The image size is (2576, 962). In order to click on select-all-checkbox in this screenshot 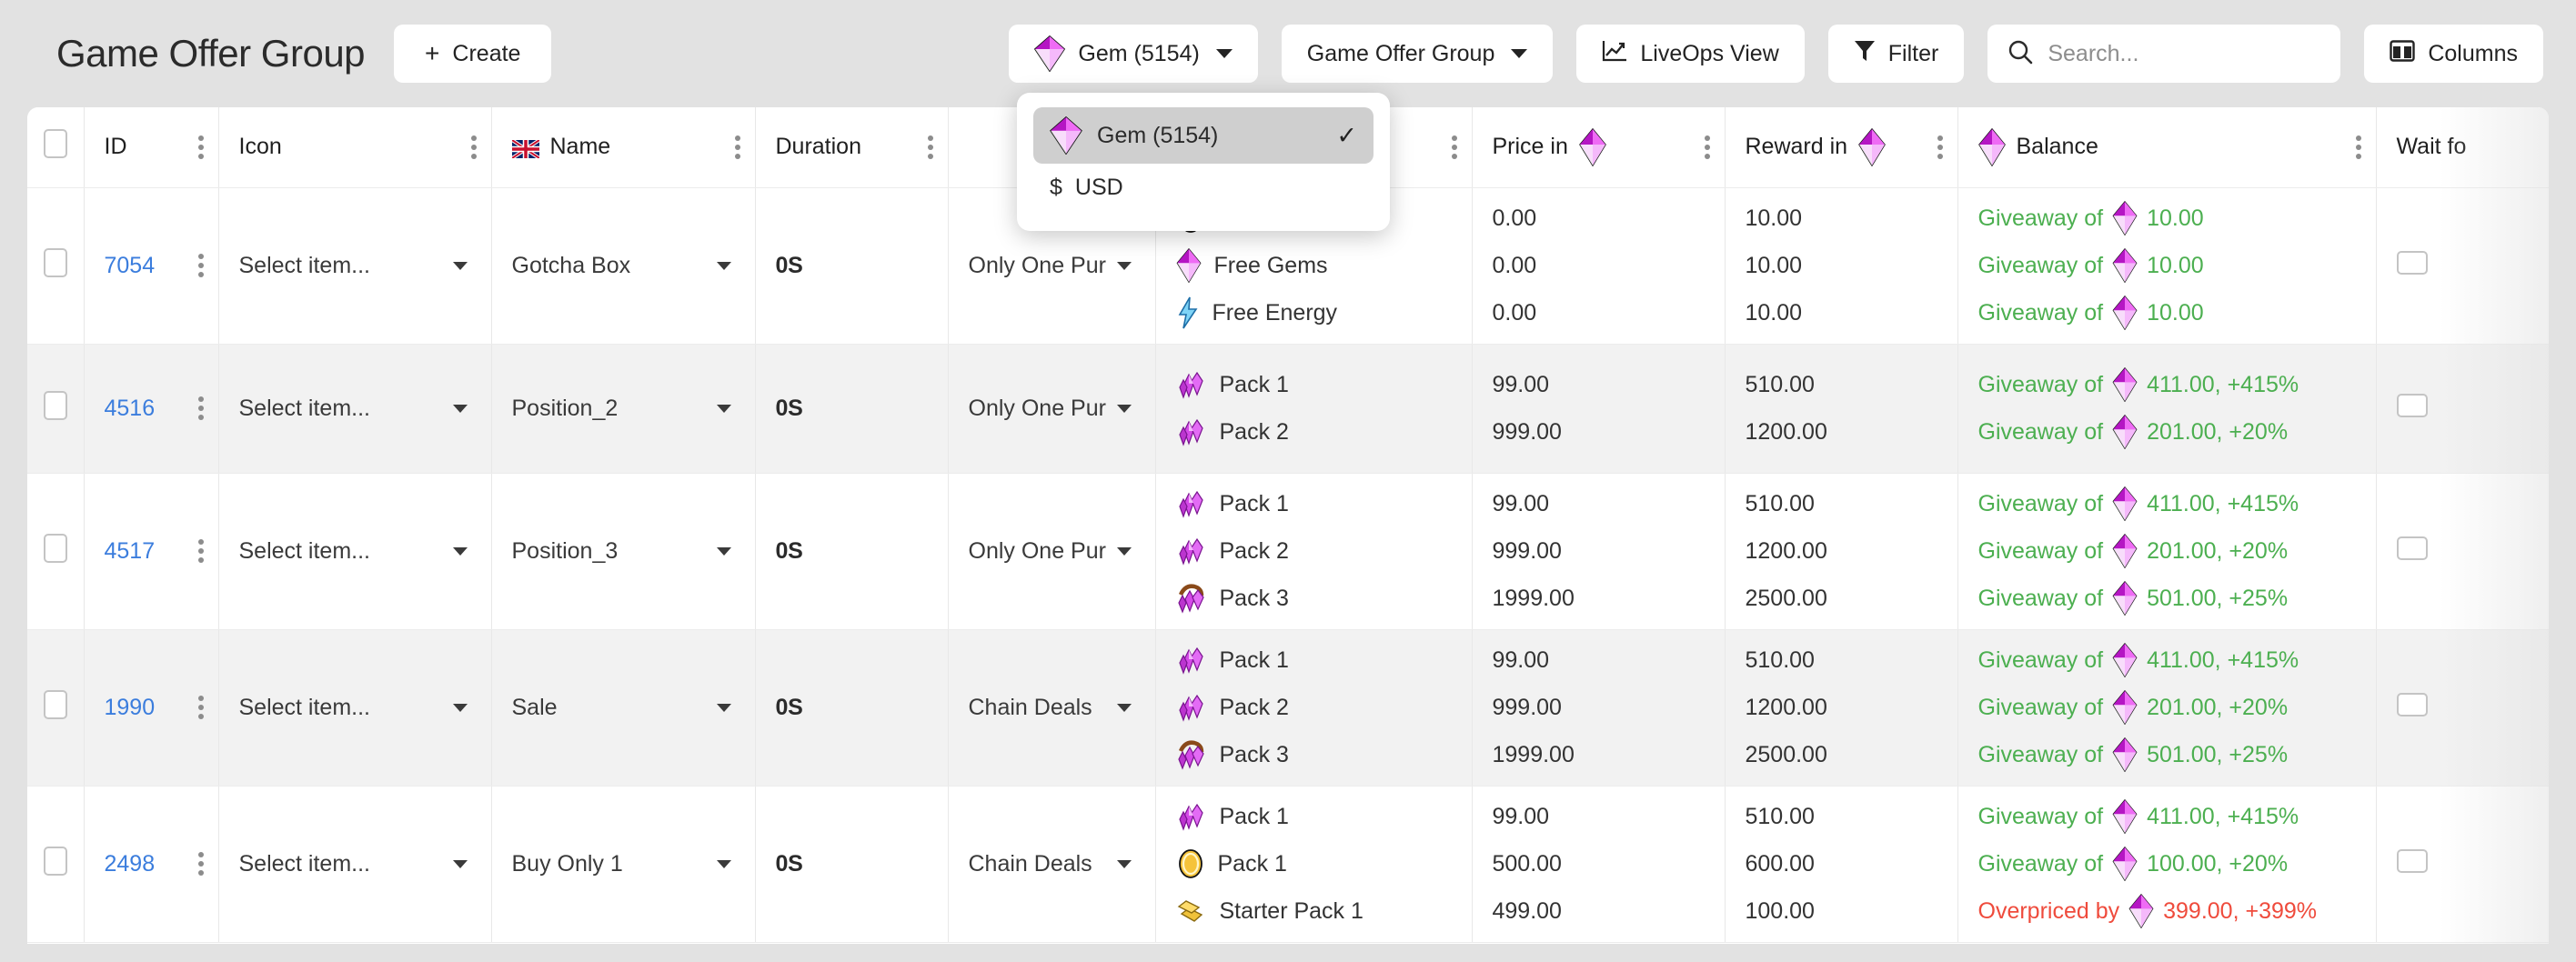, I will do `click(55, 144)`.